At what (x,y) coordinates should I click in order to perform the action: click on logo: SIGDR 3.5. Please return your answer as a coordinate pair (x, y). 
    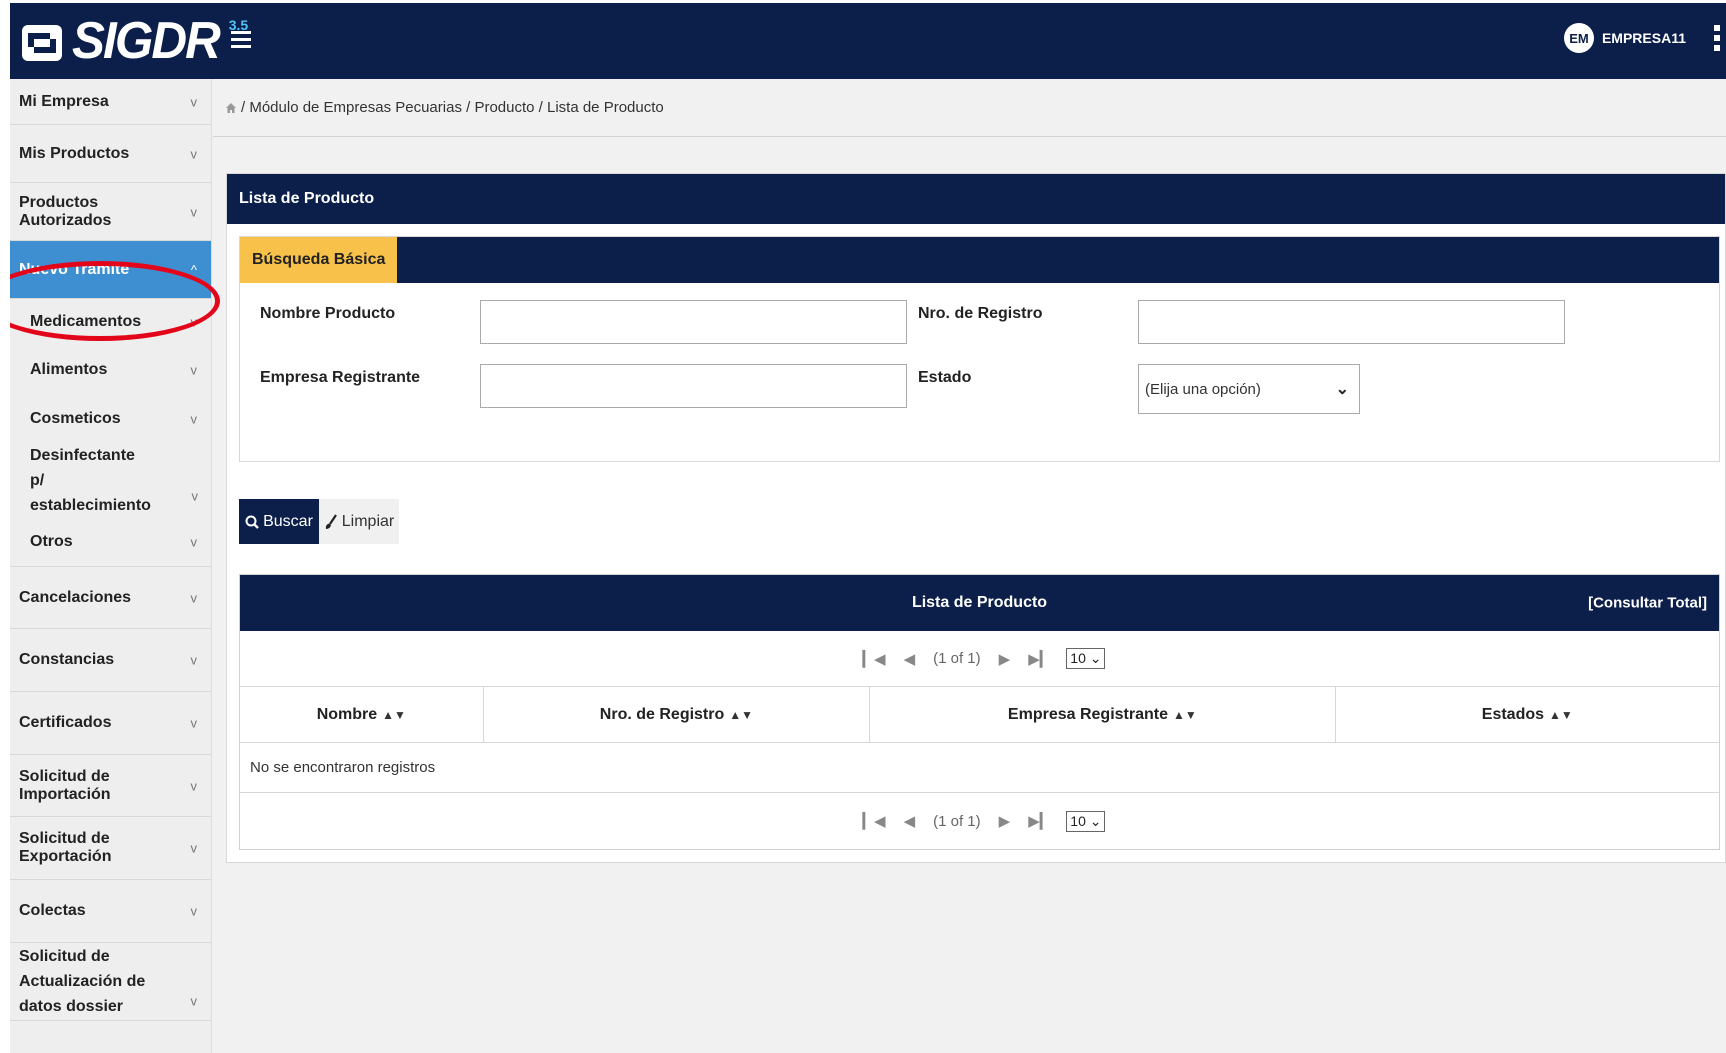
    Looking at the image, I should click on (134, 41).